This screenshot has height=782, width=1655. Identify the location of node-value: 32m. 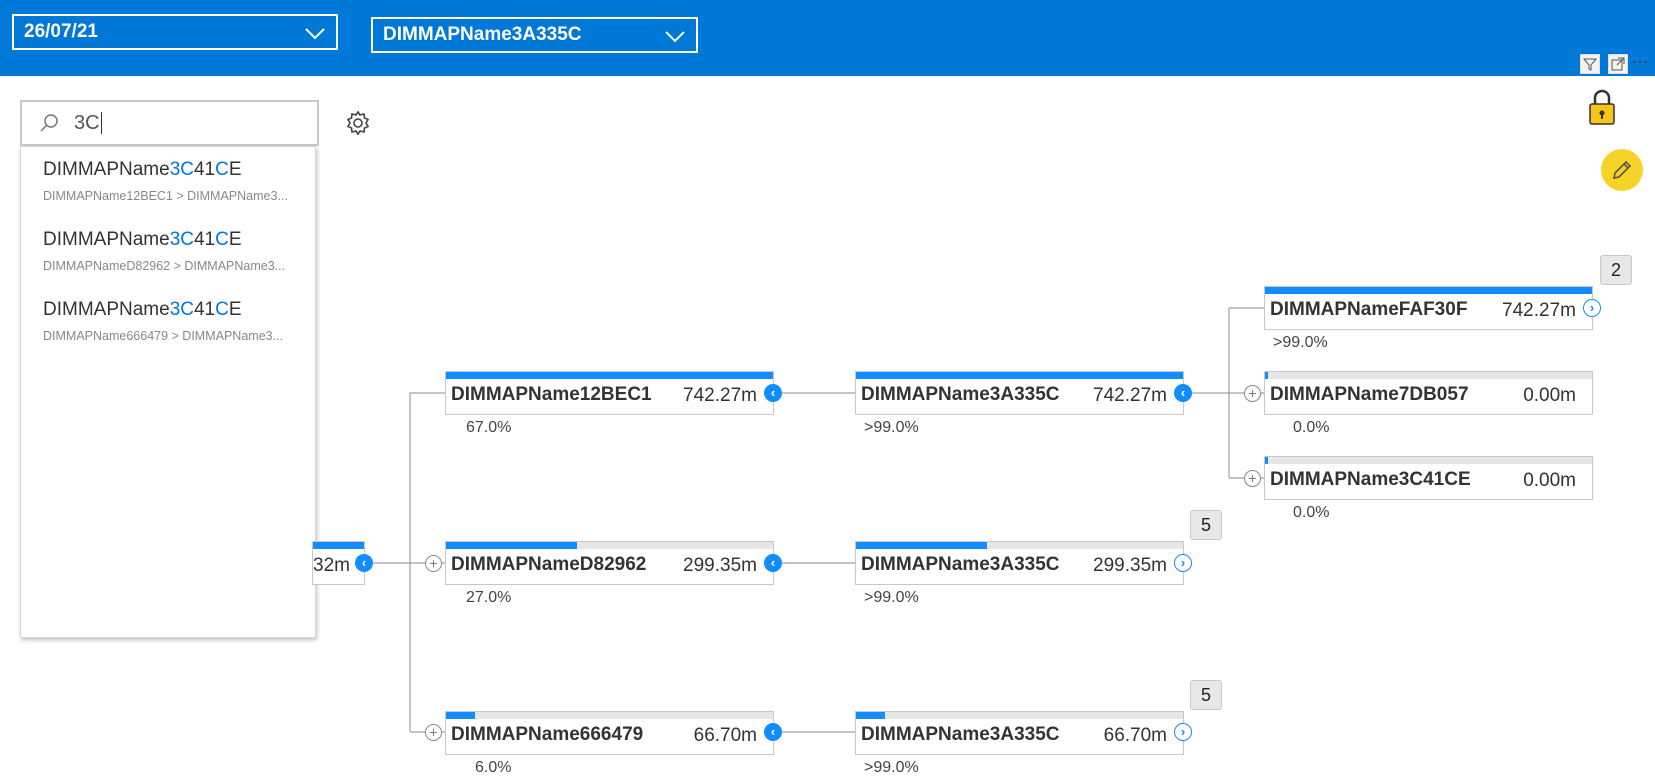
(331, 565).